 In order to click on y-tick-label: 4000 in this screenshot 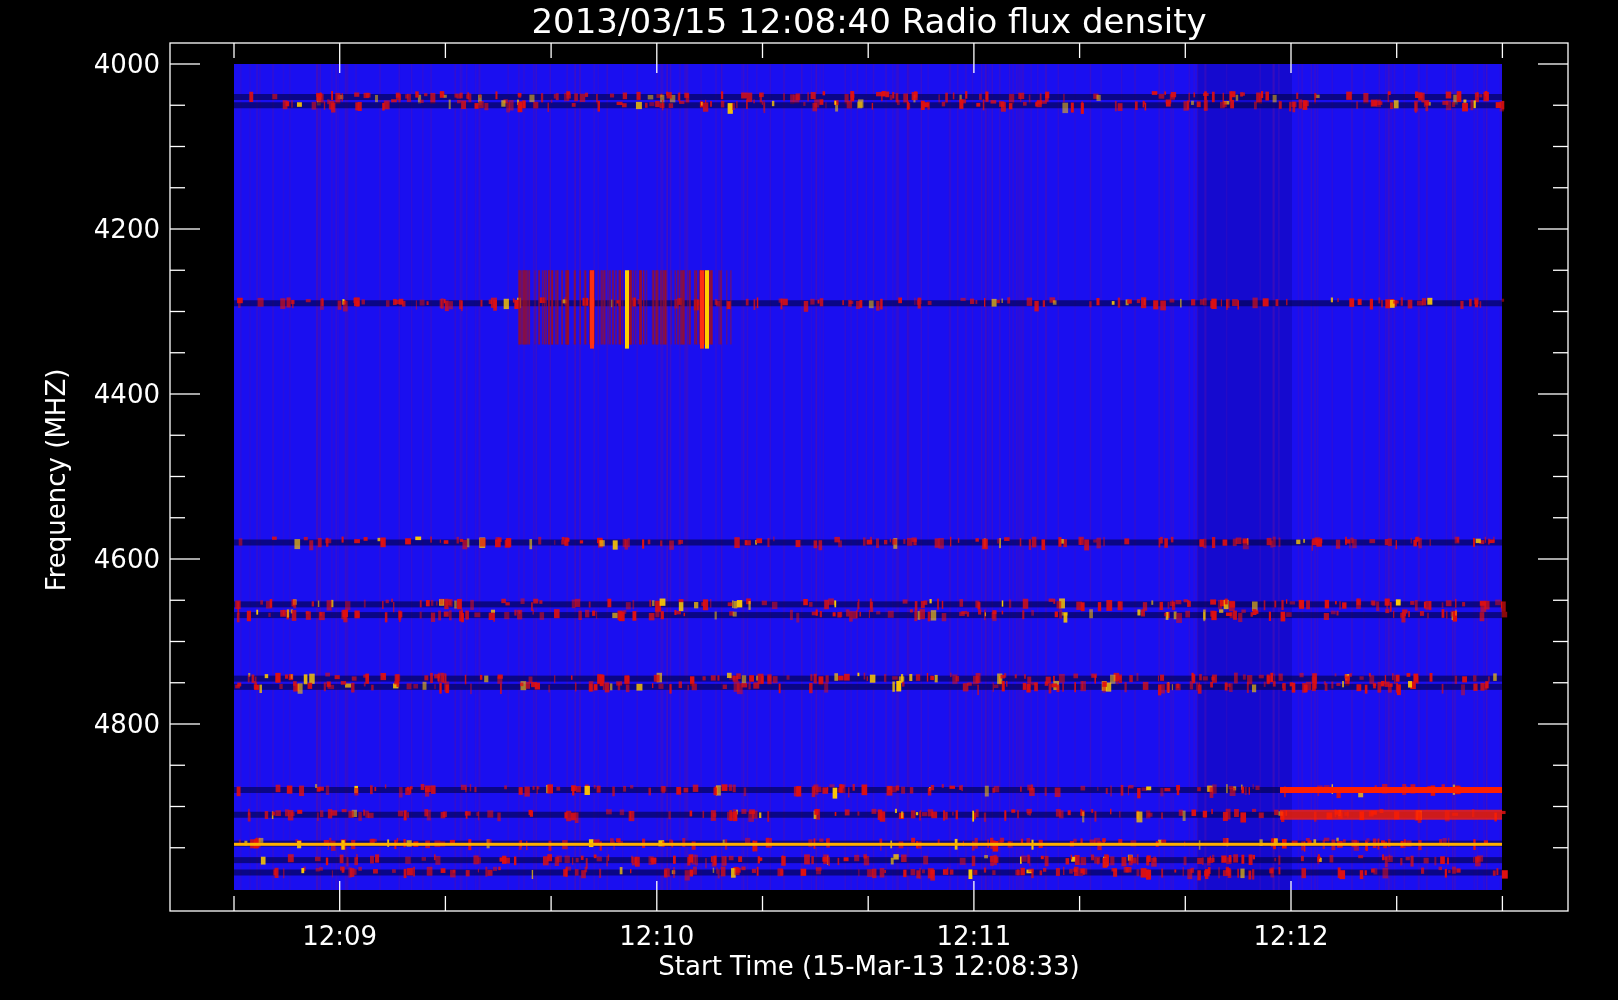, I will do `click(126, 64)`.